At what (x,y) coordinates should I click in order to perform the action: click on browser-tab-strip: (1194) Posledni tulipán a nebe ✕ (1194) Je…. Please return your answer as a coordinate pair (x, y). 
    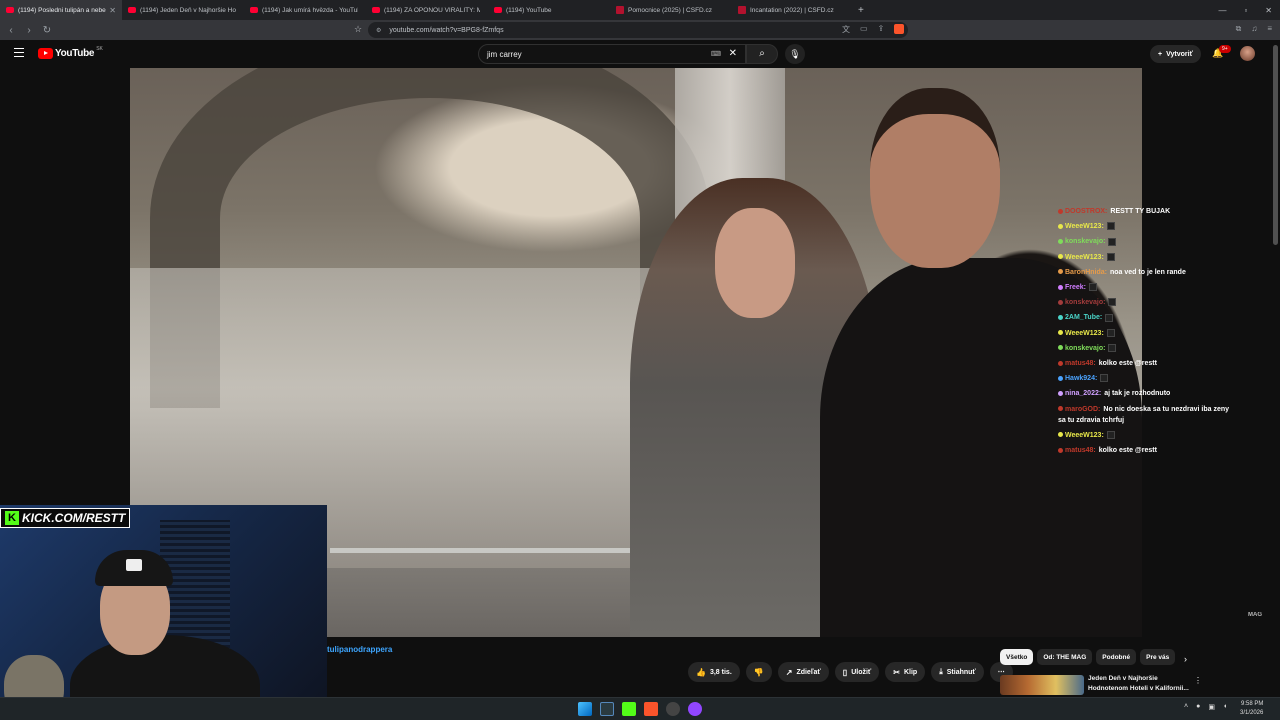
    Looking at the image, I should click on (640, 10).